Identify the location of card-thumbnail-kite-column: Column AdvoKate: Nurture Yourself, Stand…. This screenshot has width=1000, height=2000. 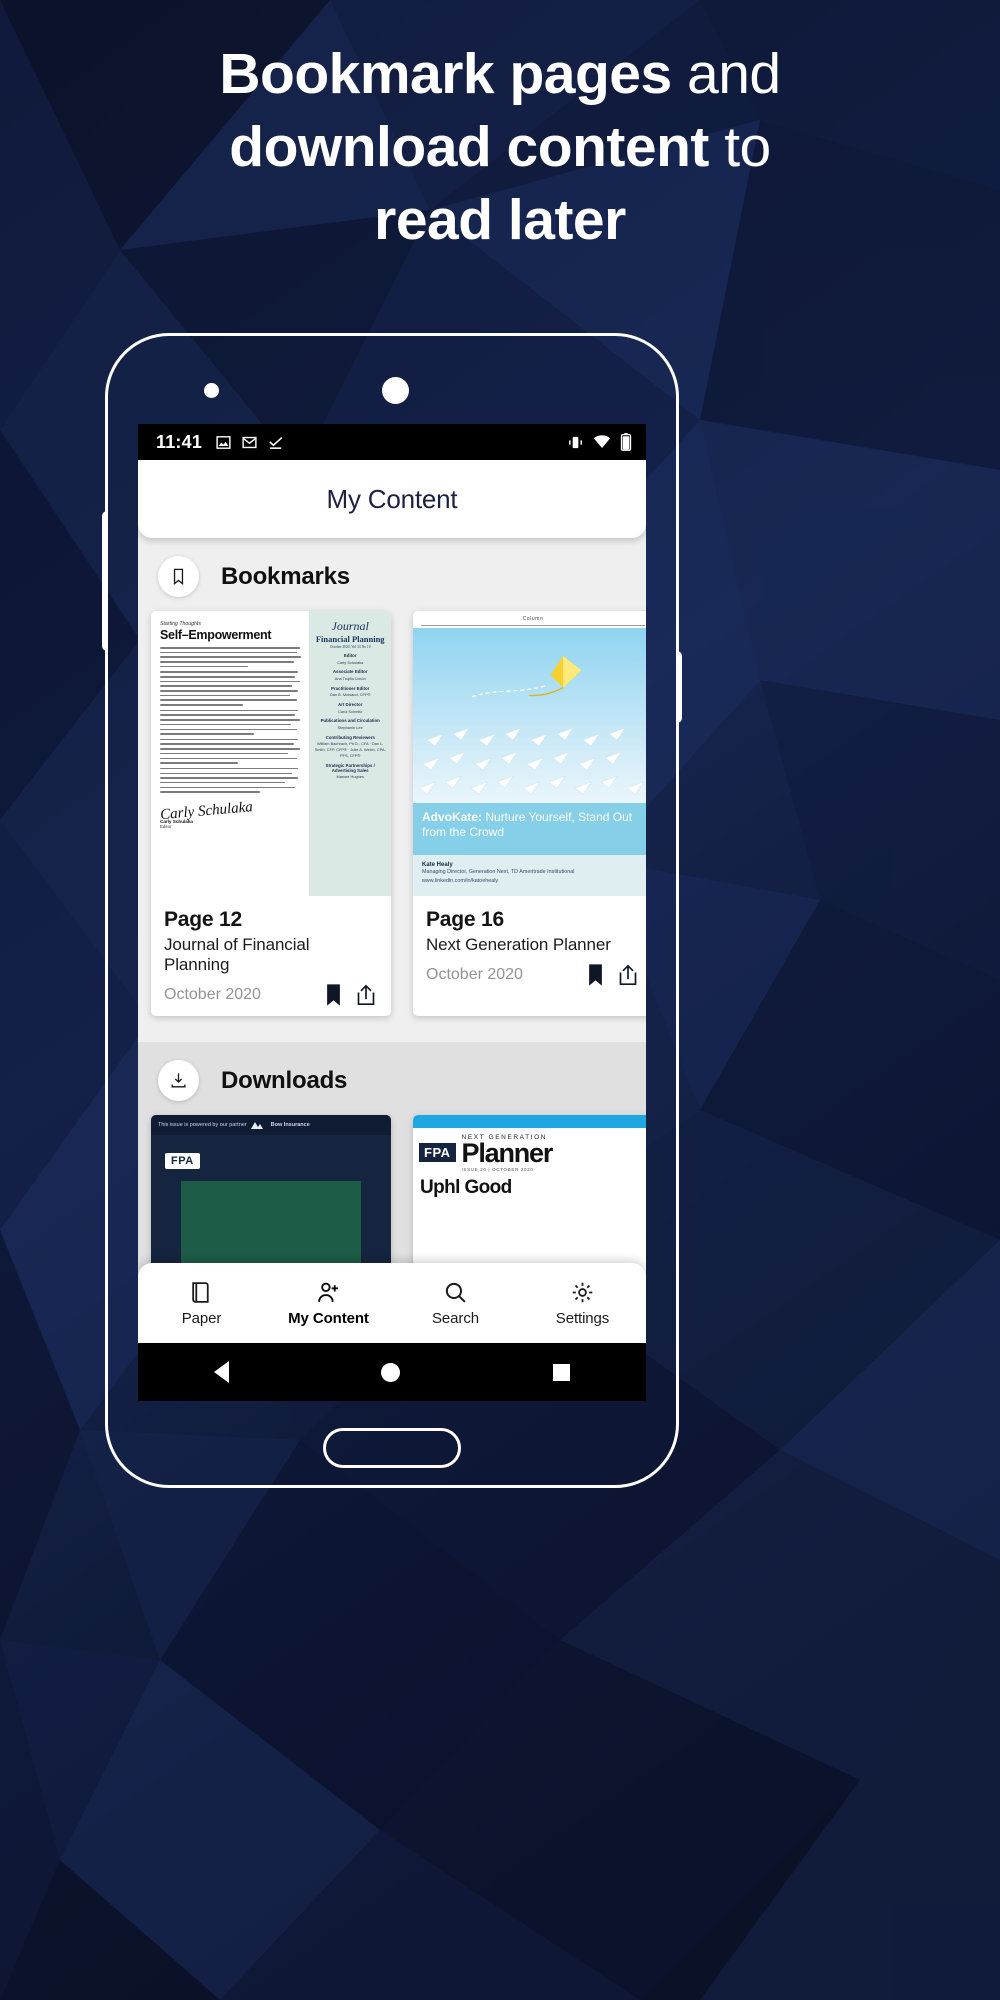
(529, 753).